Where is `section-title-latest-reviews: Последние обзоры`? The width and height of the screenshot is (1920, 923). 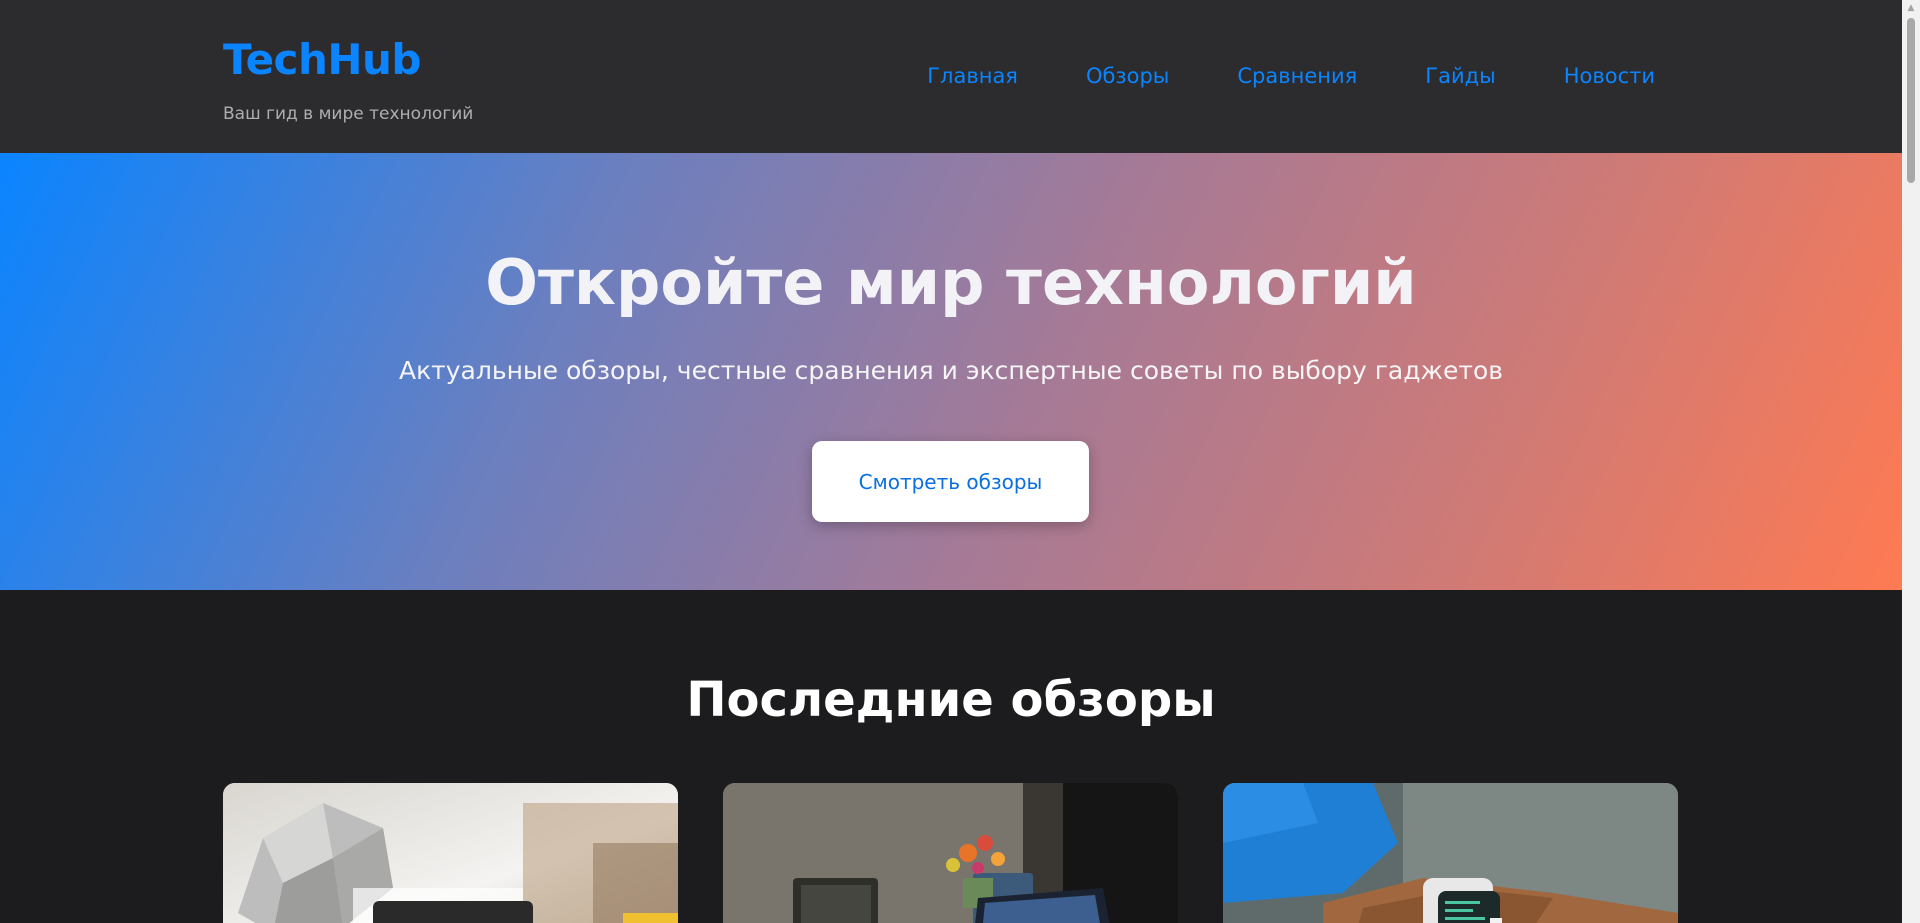
section-title-latest-reviews: Последние обзоры is located at coordinates (951, 700).